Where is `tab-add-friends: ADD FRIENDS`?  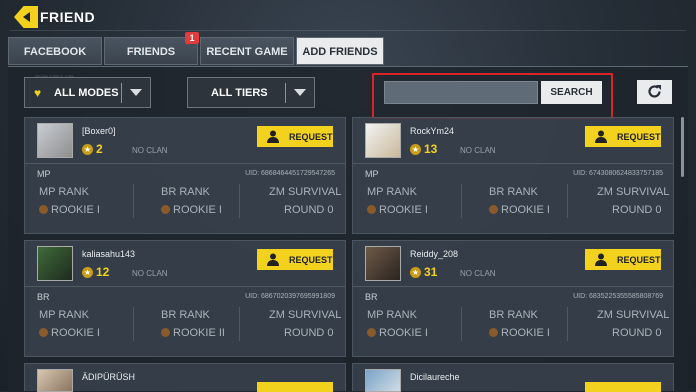 tab-add-friends: ADD FRIENDS is located at coordinates (340, 51).